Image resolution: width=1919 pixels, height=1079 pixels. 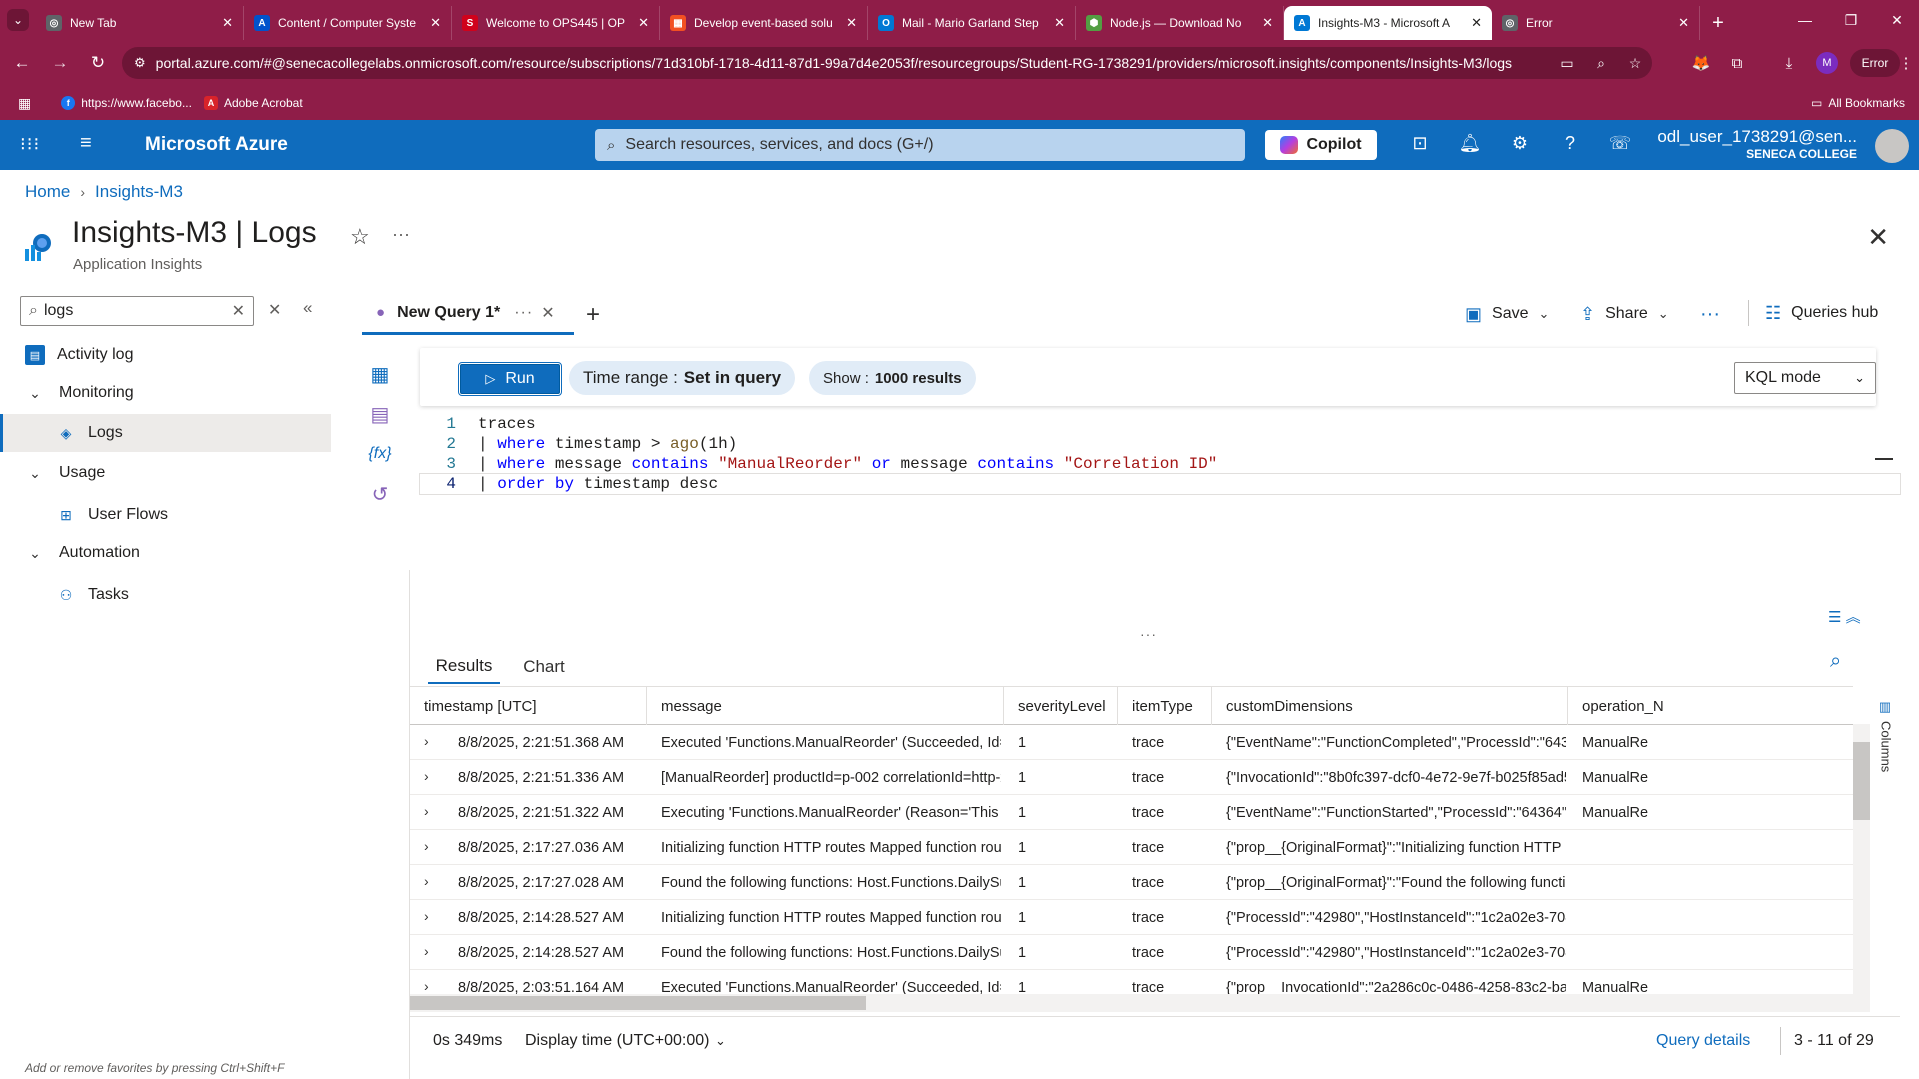 What do you see at coordinates (274, 310) in the screenshot?
I see `reset-filter-icon: ✕` at bounding box center [274, 310].